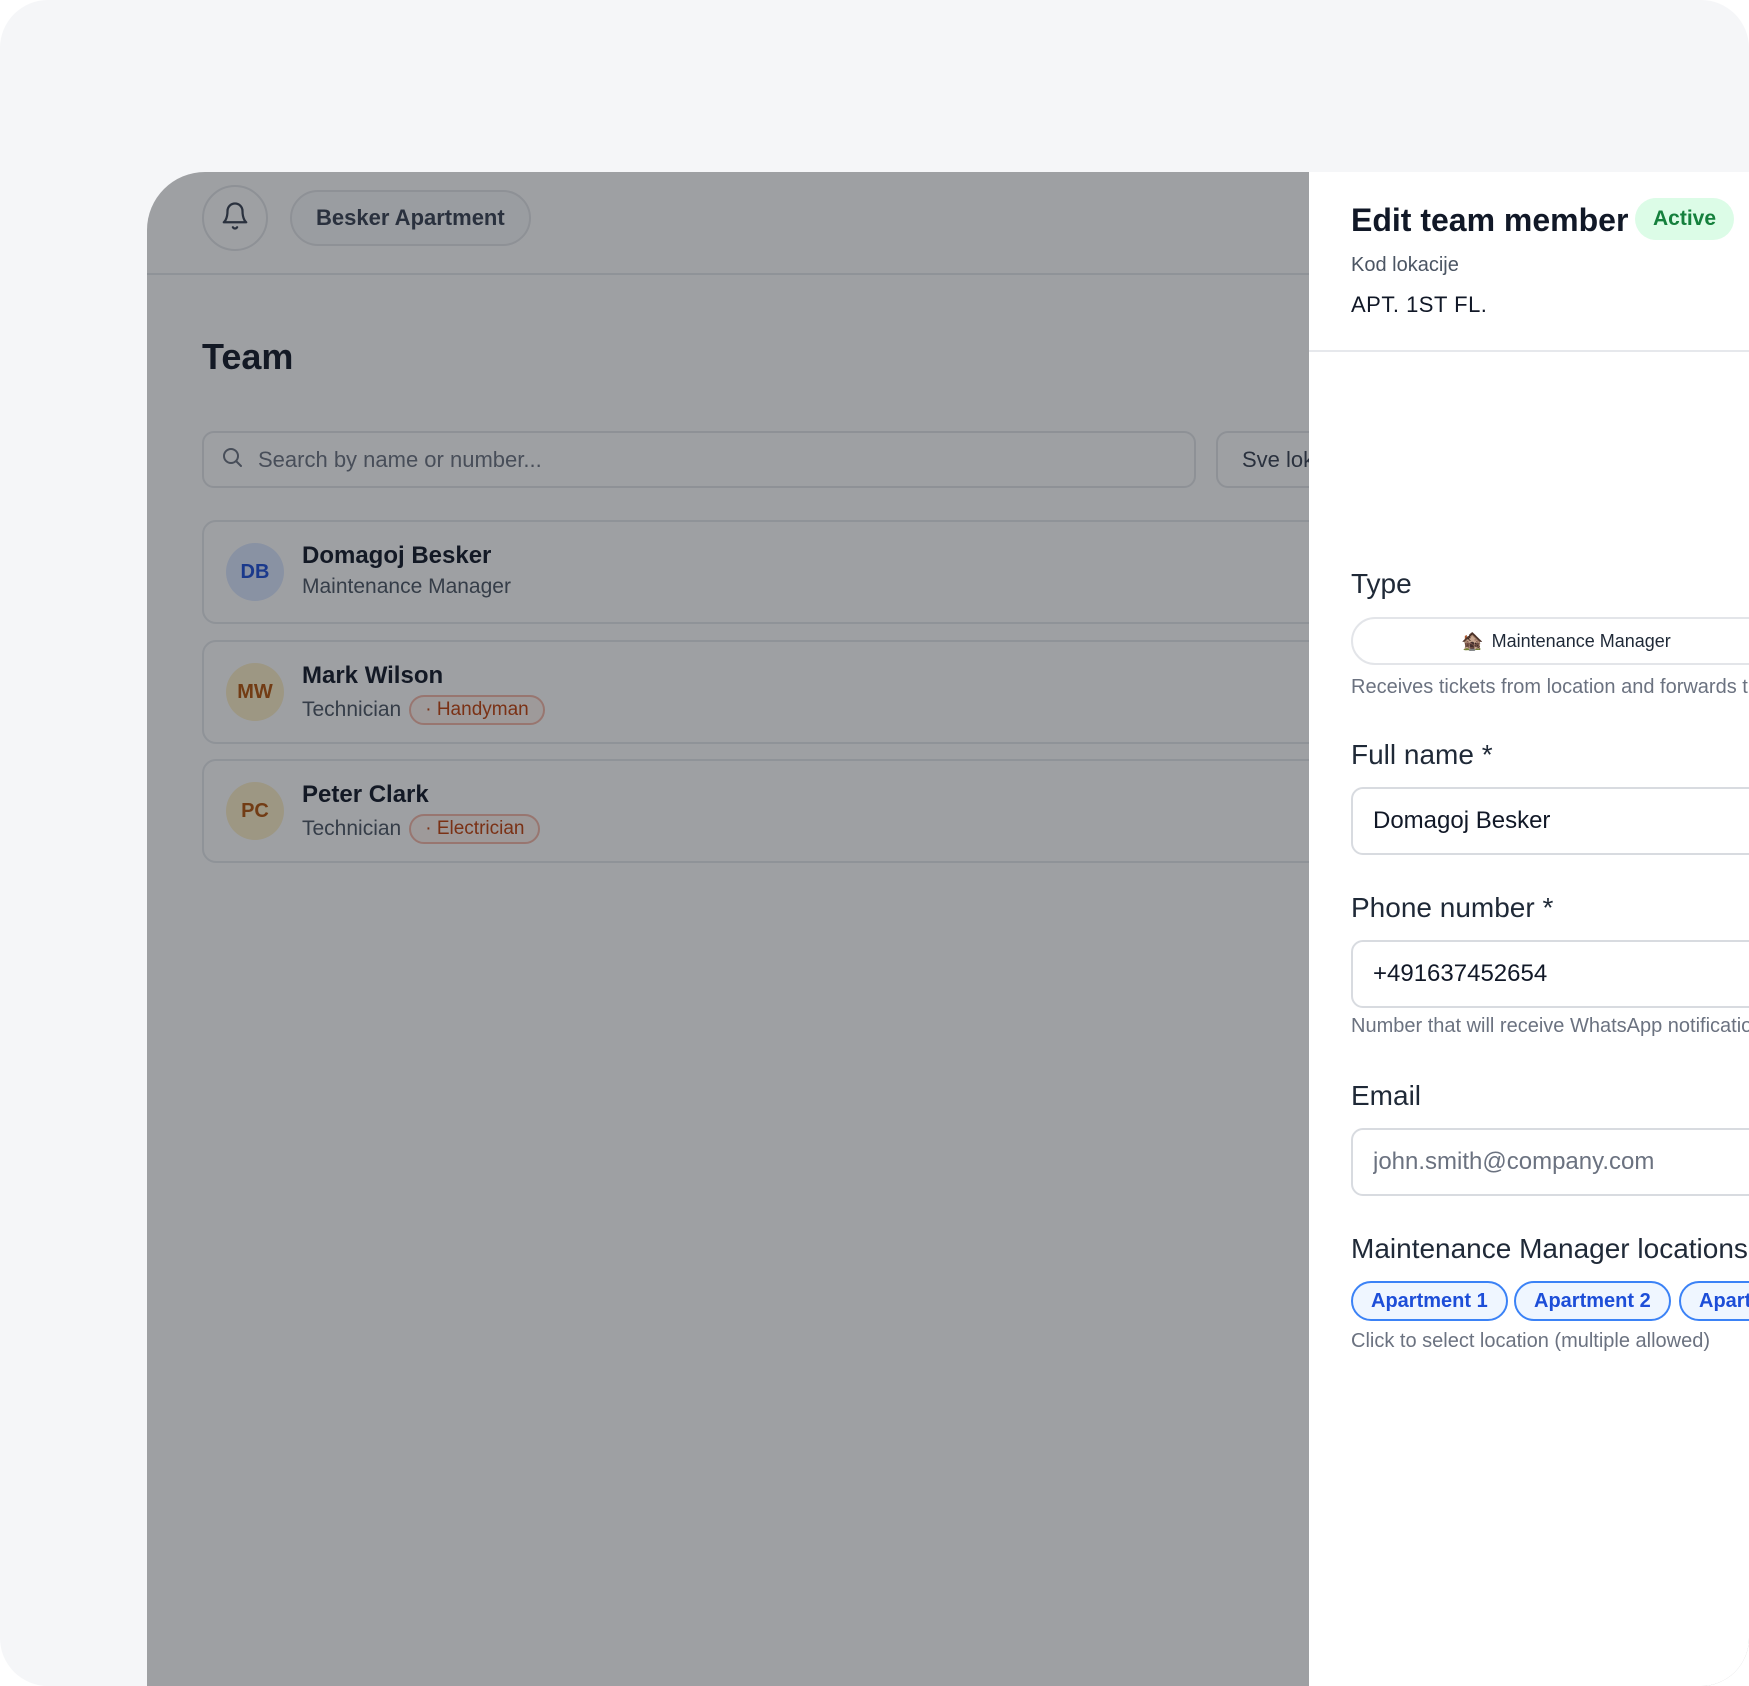 The height and width of the screenshot is (1686, 1749). What do you see at coordinates (1714, 1301) in the screenshot?
I see `location-pill-apartment-3: Apartment 3` at bounding box center [1714, 1301].